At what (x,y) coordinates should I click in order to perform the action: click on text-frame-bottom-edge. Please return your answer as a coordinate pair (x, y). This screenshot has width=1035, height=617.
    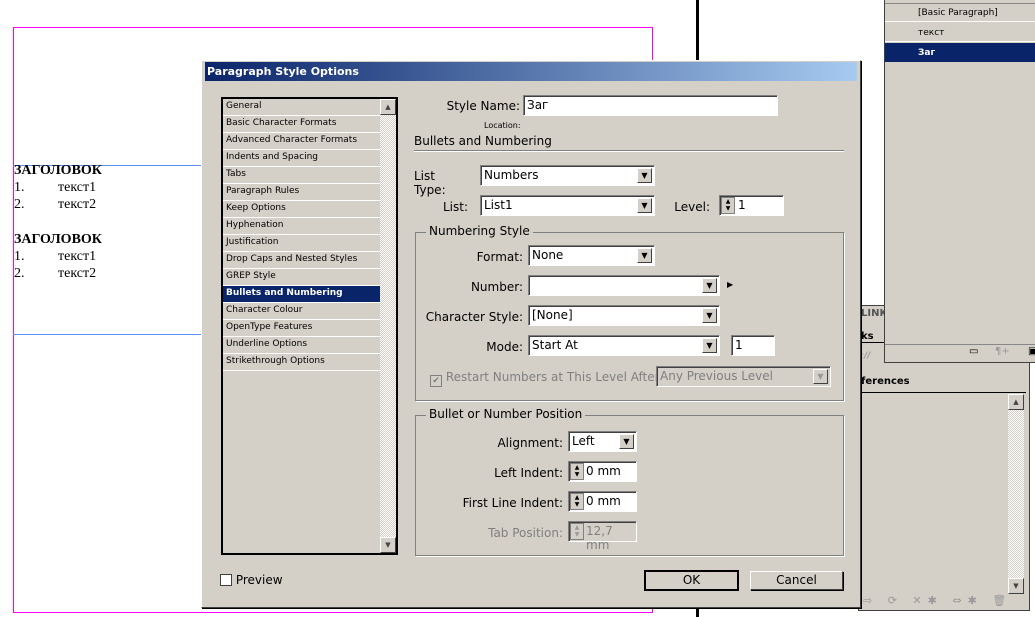
    Looking at the image, I should click on (108, 334).